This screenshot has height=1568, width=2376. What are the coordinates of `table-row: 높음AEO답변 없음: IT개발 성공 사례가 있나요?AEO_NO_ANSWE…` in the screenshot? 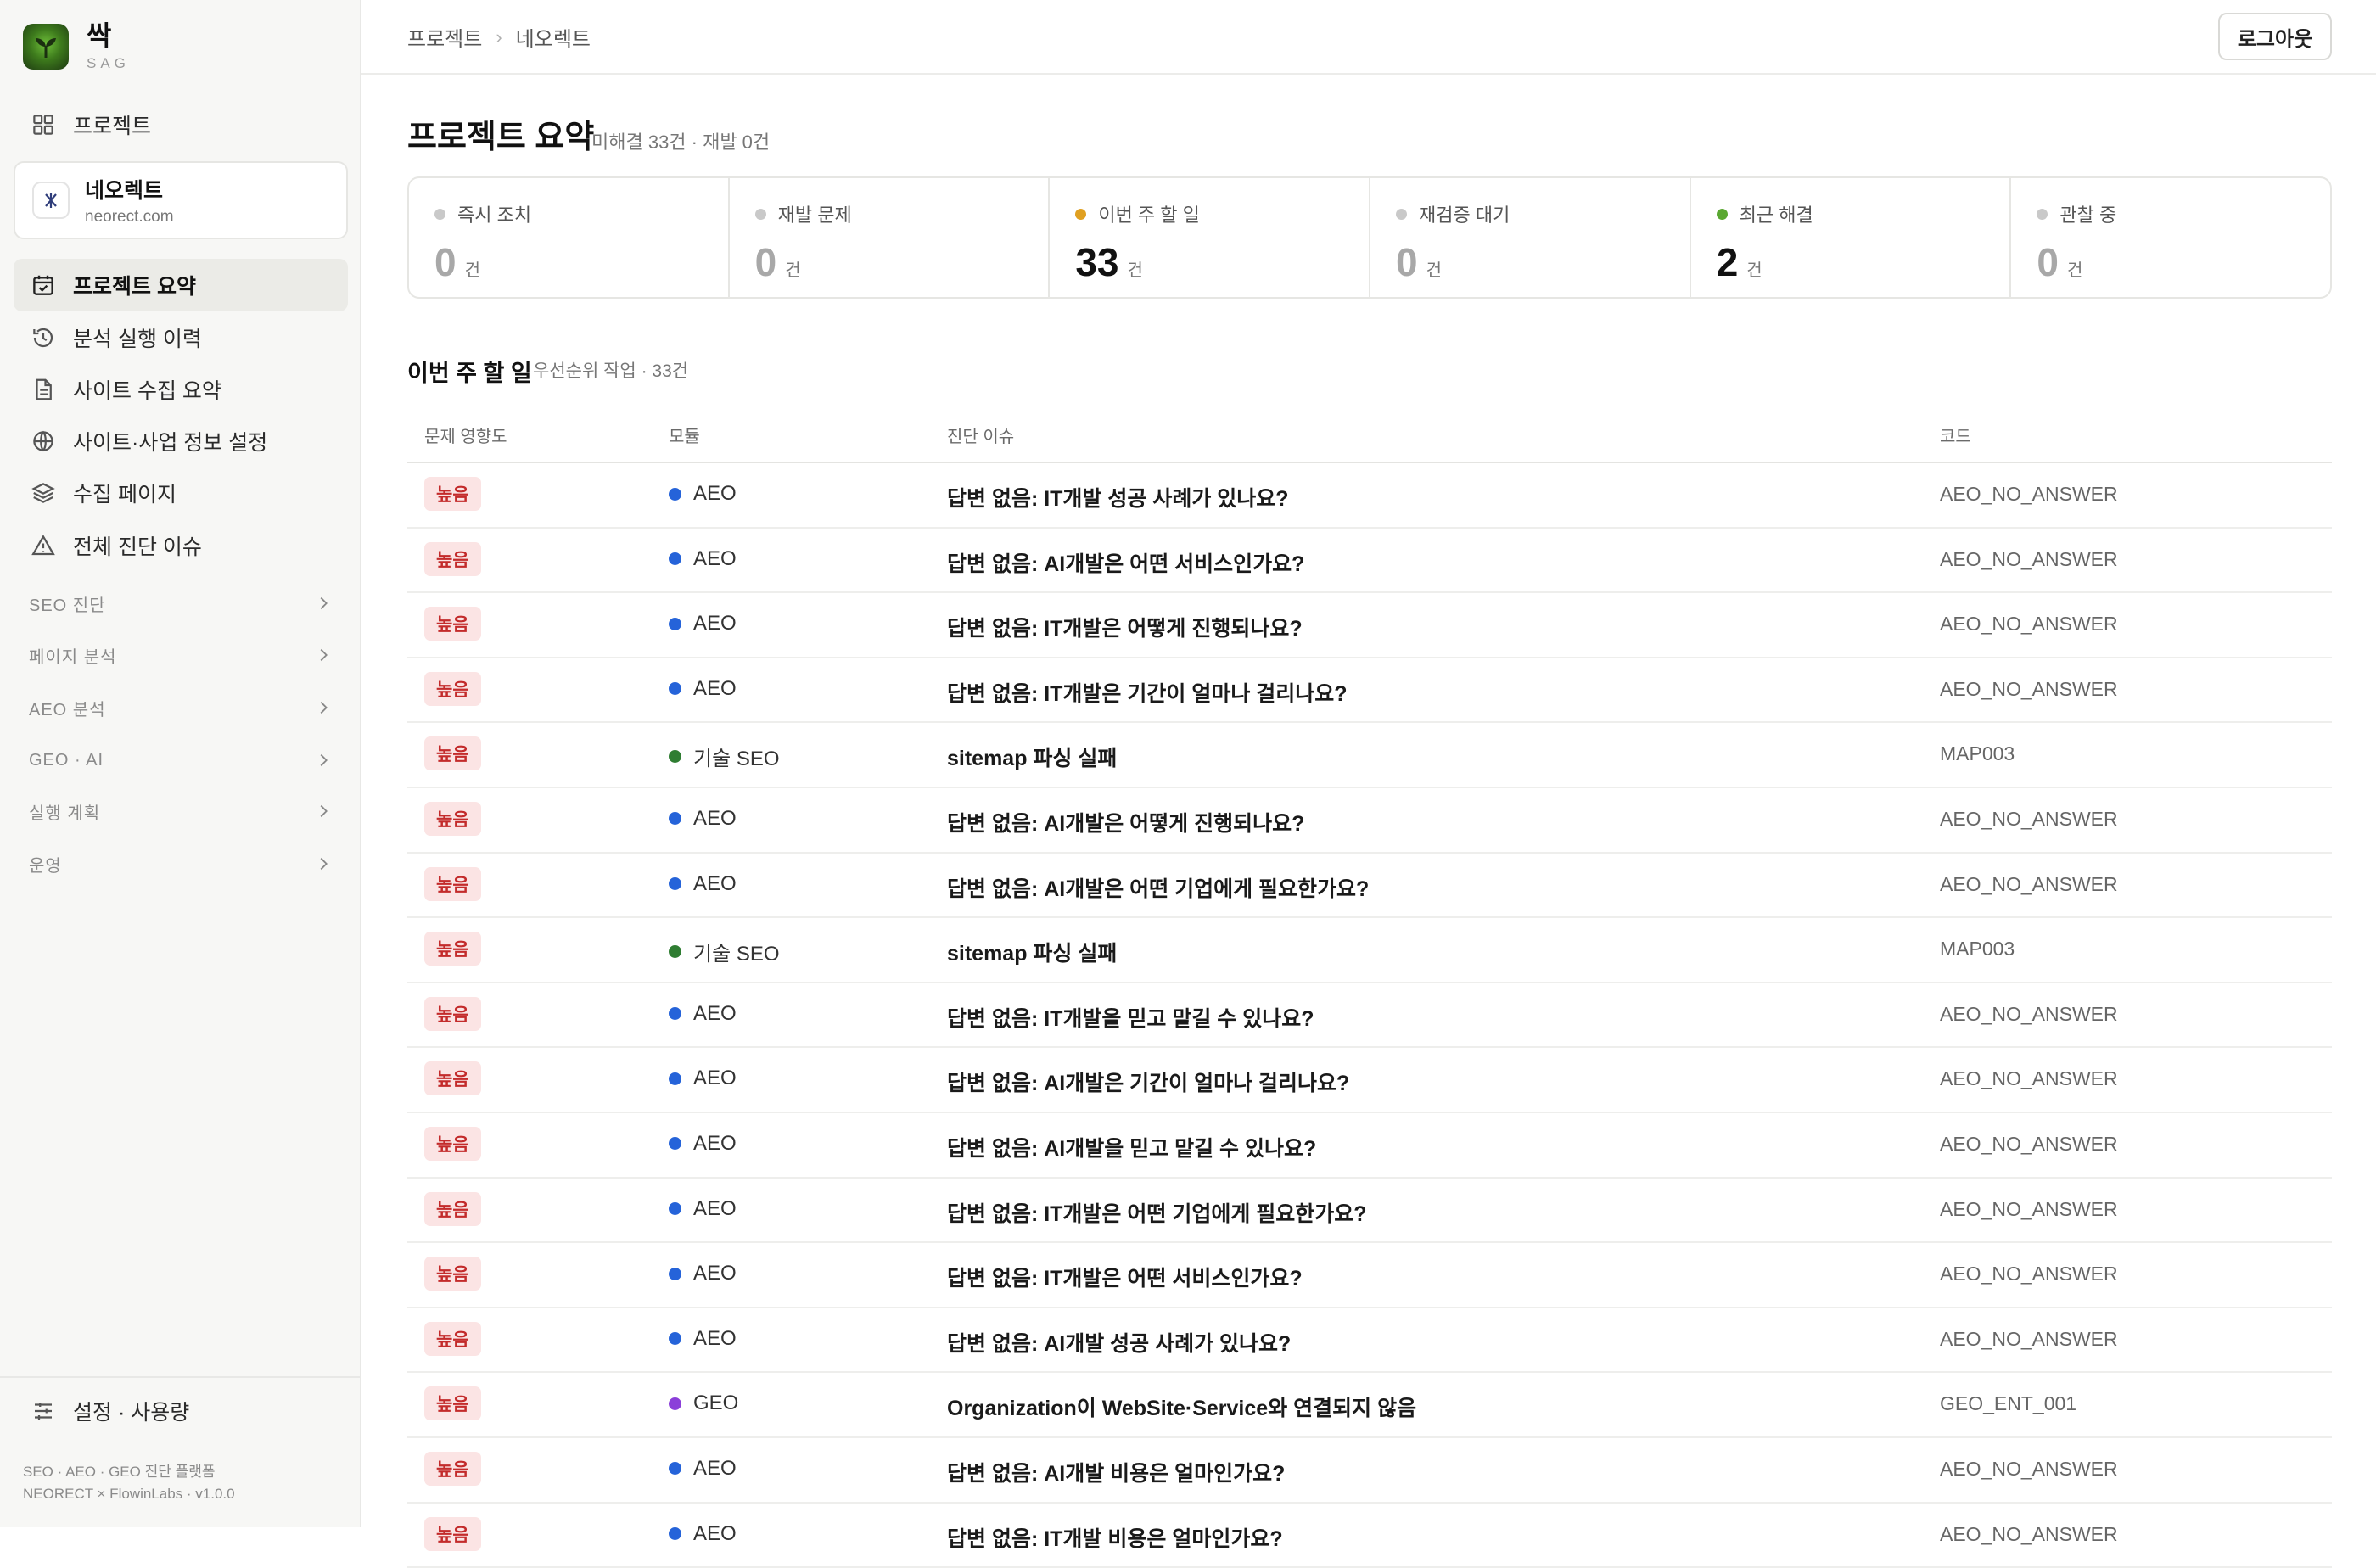 It's located at (1369, 496).